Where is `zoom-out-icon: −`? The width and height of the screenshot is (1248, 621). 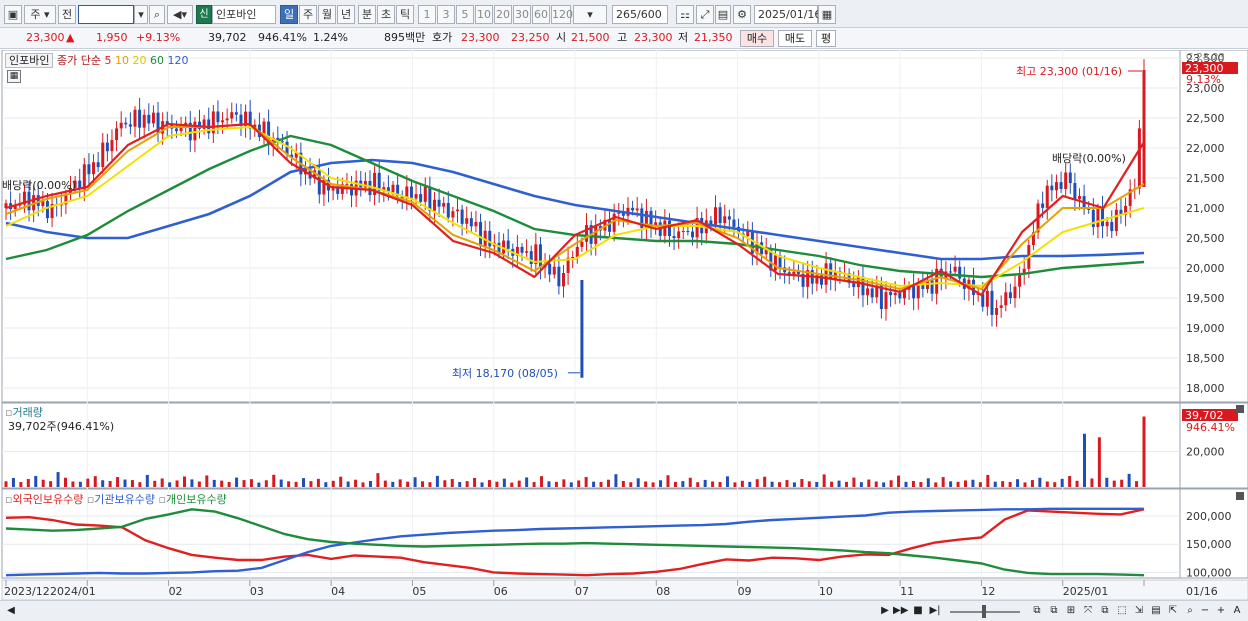
zoom-out-icon: − is located at coordinates (1205, 611).